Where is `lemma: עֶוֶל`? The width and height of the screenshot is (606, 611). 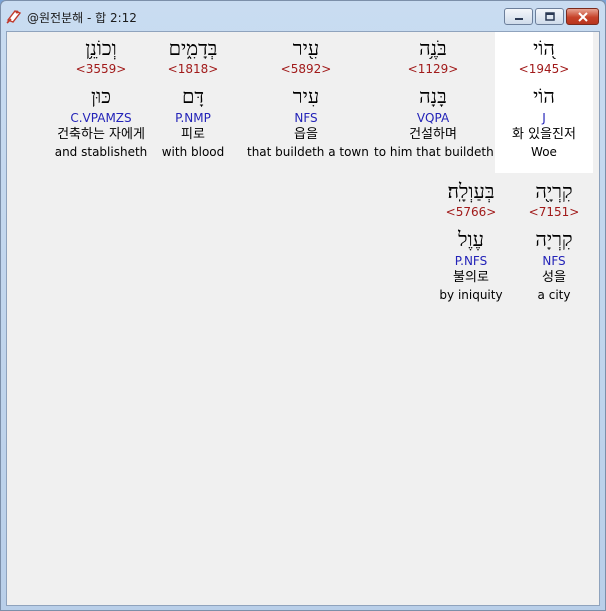
lemma: עֶוֶל is located at coordinates (471, 239).